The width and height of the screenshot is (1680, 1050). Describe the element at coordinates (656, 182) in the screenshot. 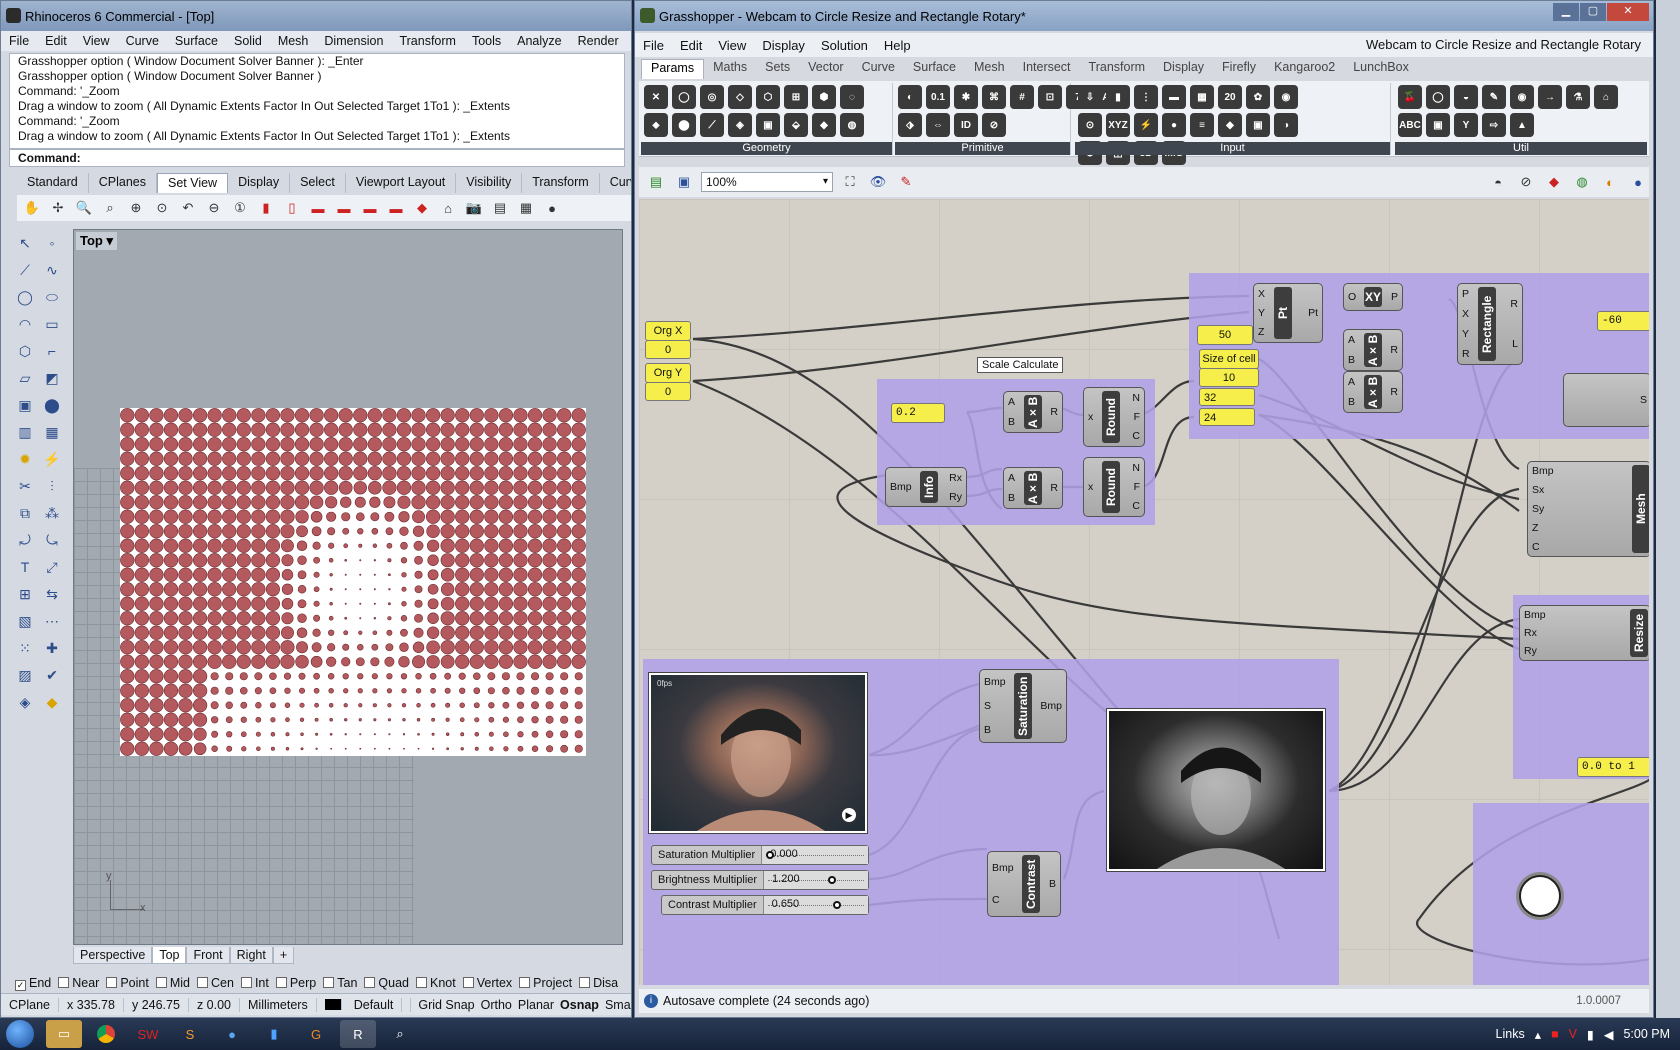

I see `open-file-icon: ▤` at that location.